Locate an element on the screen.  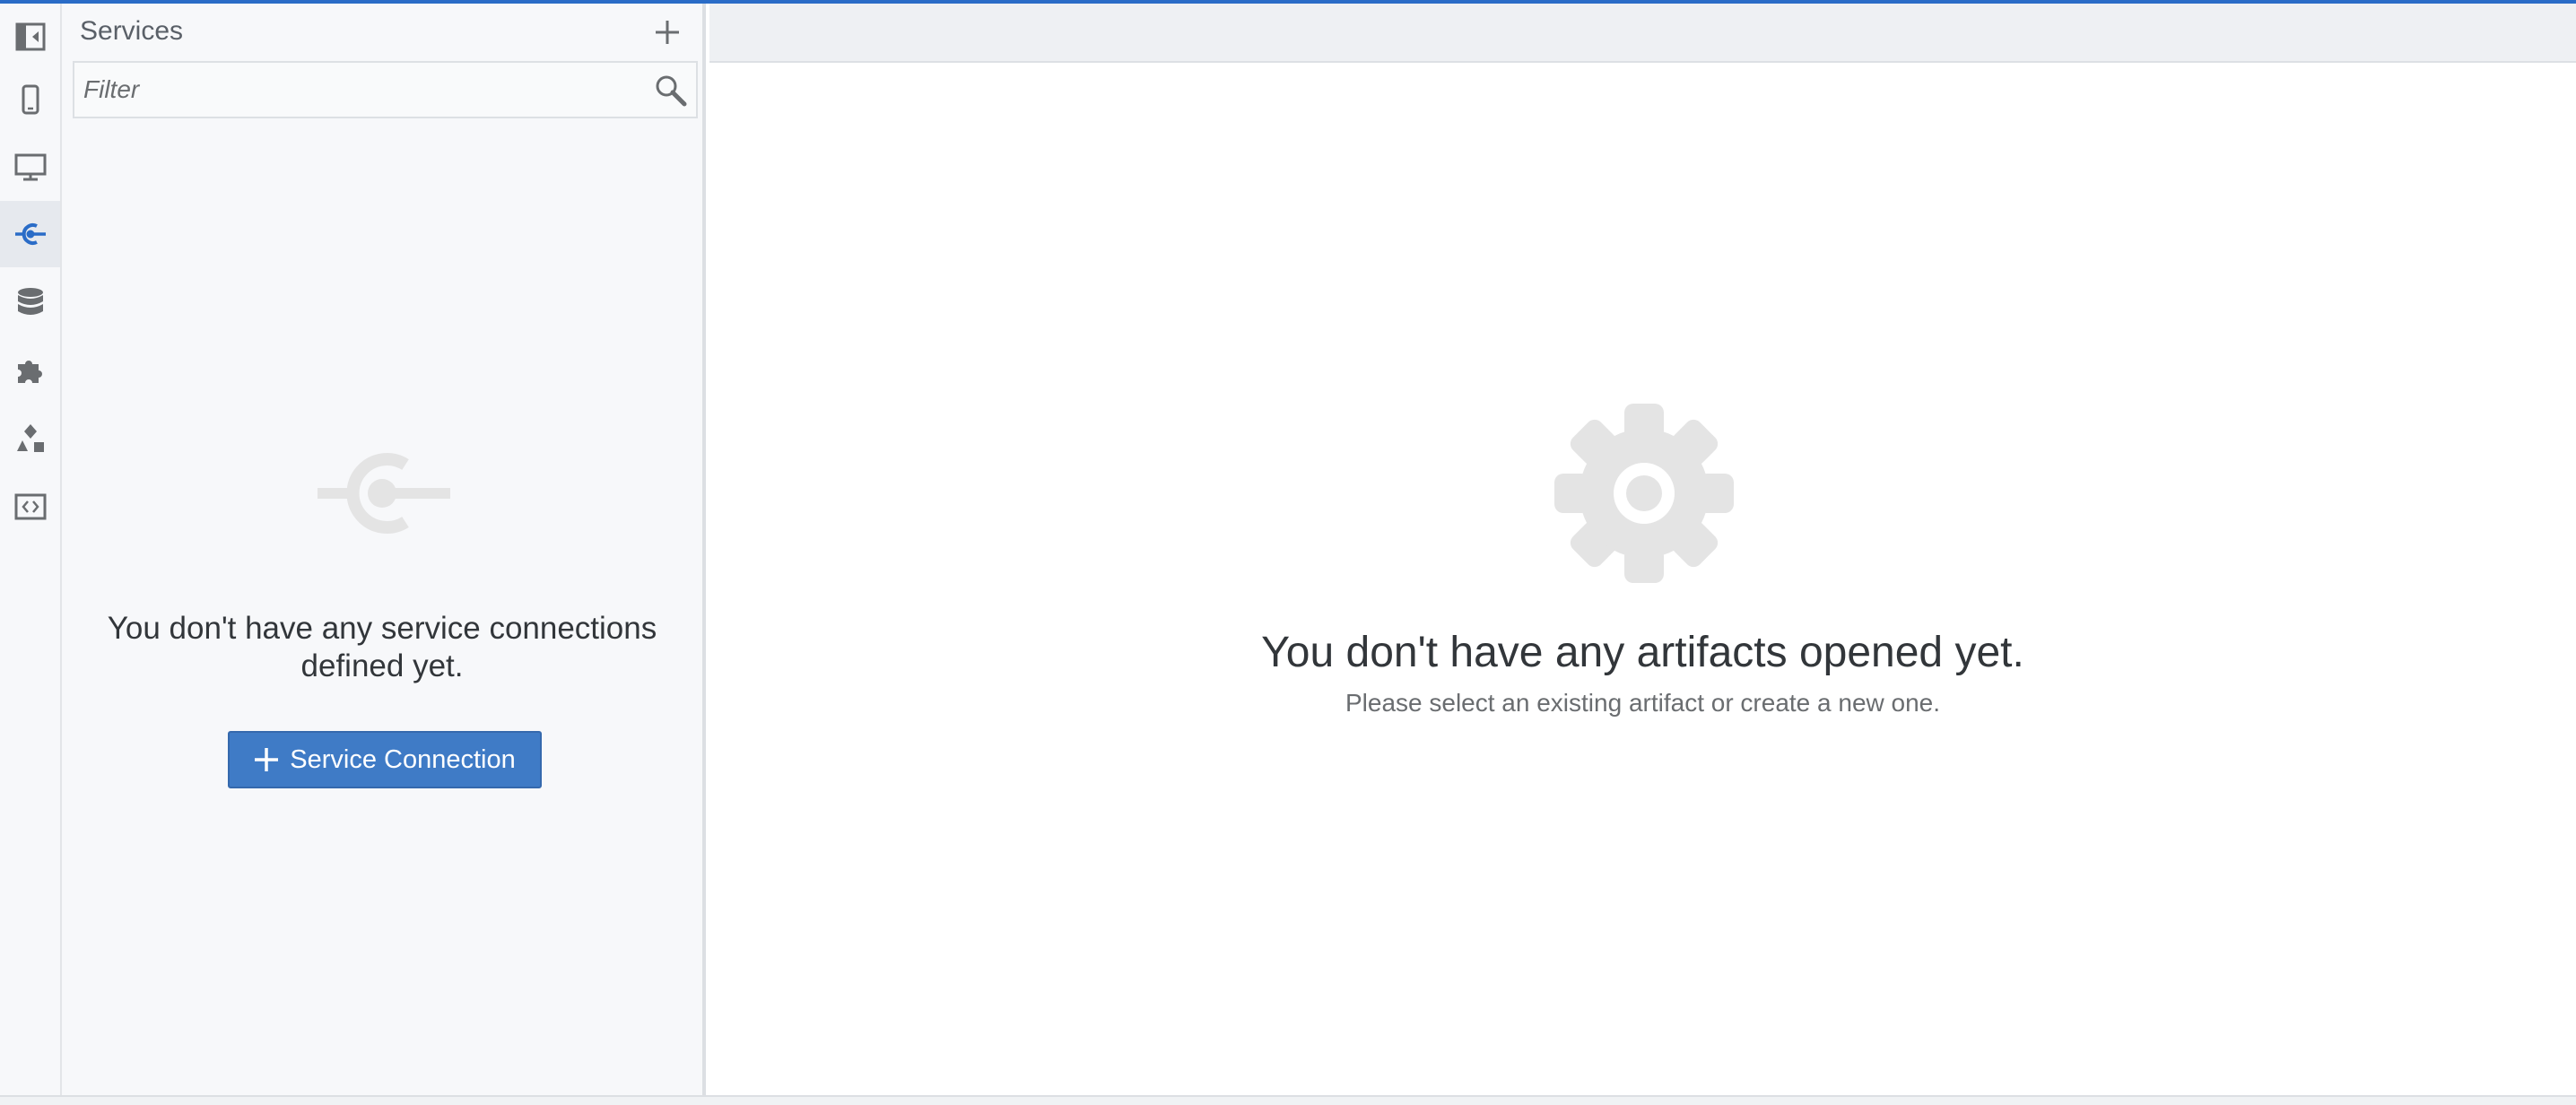
collapse-panel-icon is located at coordinates (30, 36).